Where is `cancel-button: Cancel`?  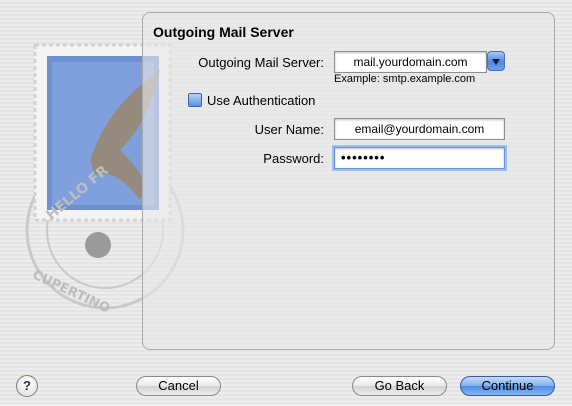
cancel-button: Cancel is located at coordinates (178, 386).